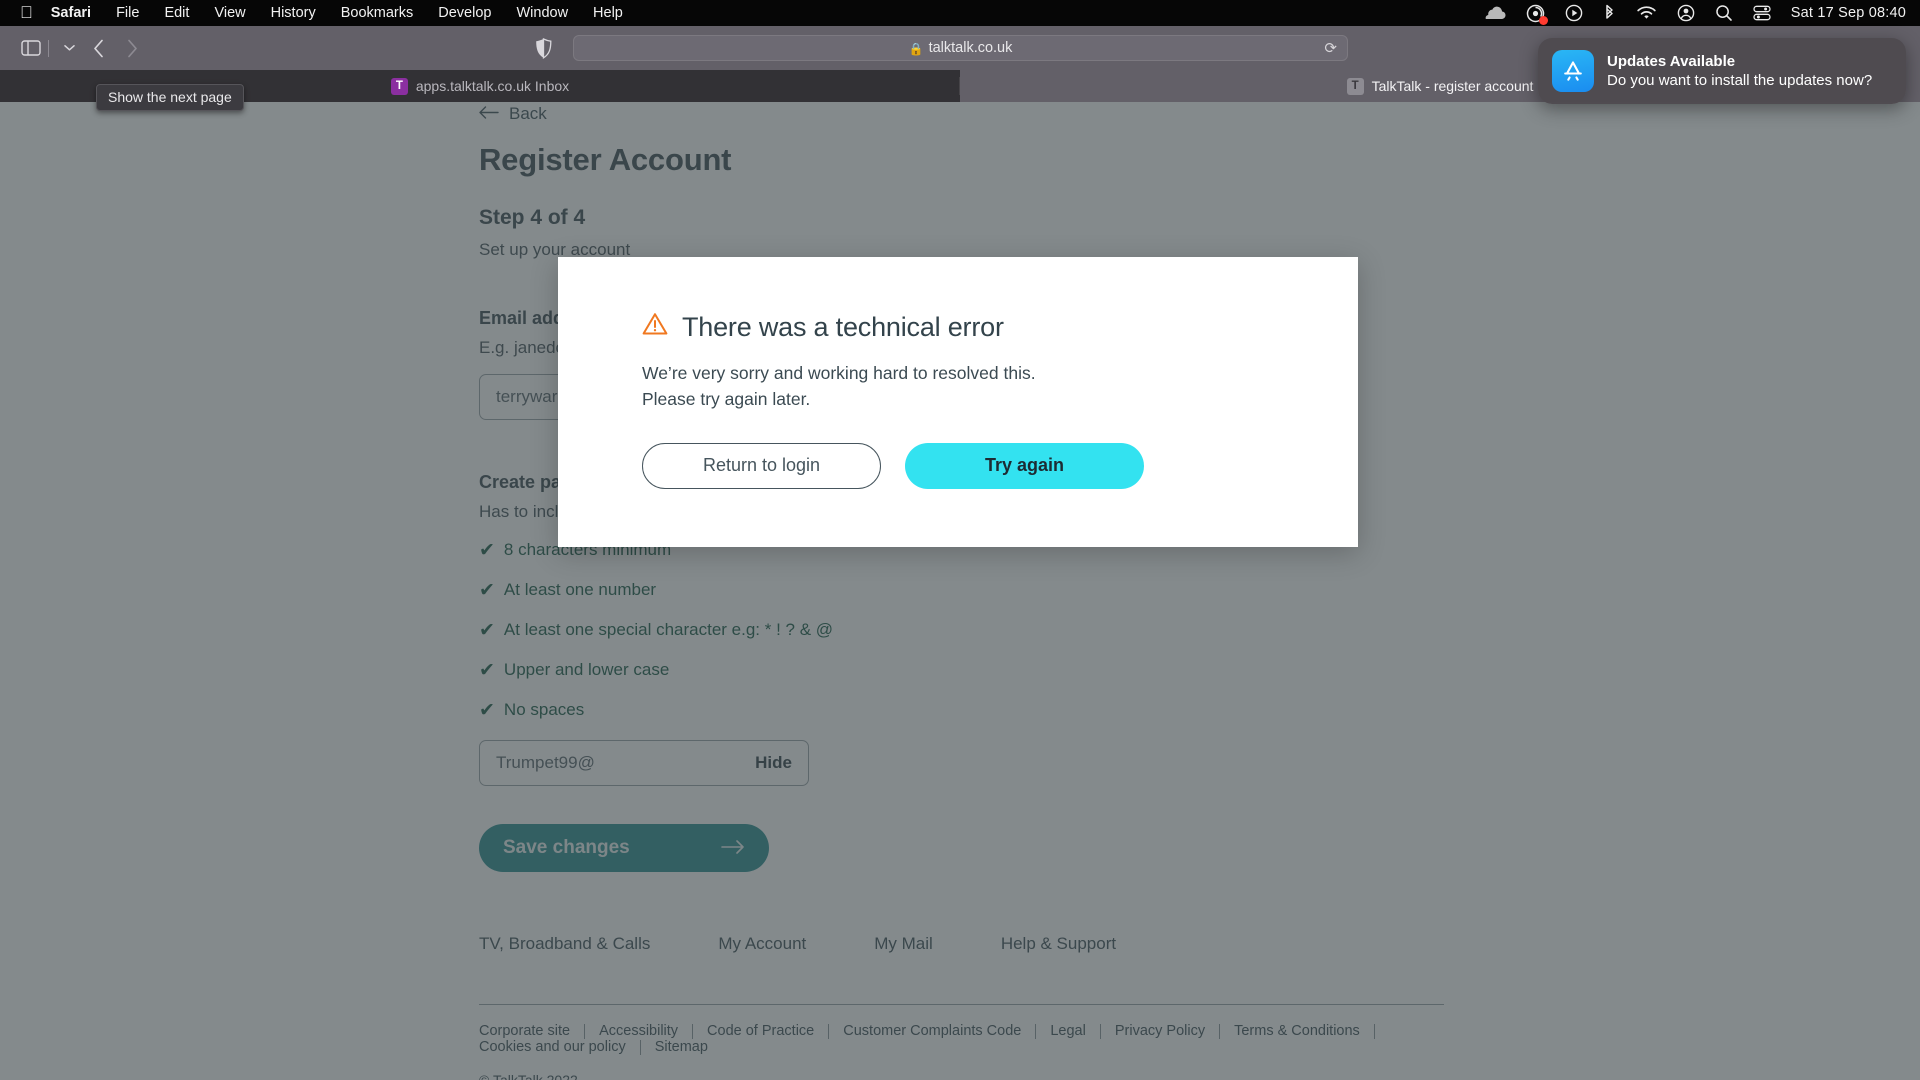 The image size is (1920, 1080). Describe the element at coordinates (293, 13) in the screenshot. I see `menu-item-history: History` at that location.